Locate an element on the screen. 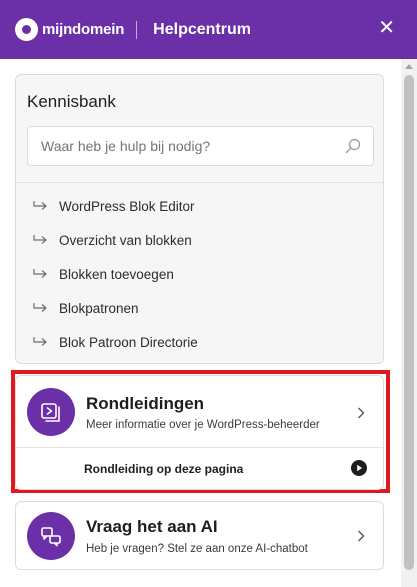 This screenshot has width=417, height=587. scrollbar-thumb is located at coordinates (409, 322).